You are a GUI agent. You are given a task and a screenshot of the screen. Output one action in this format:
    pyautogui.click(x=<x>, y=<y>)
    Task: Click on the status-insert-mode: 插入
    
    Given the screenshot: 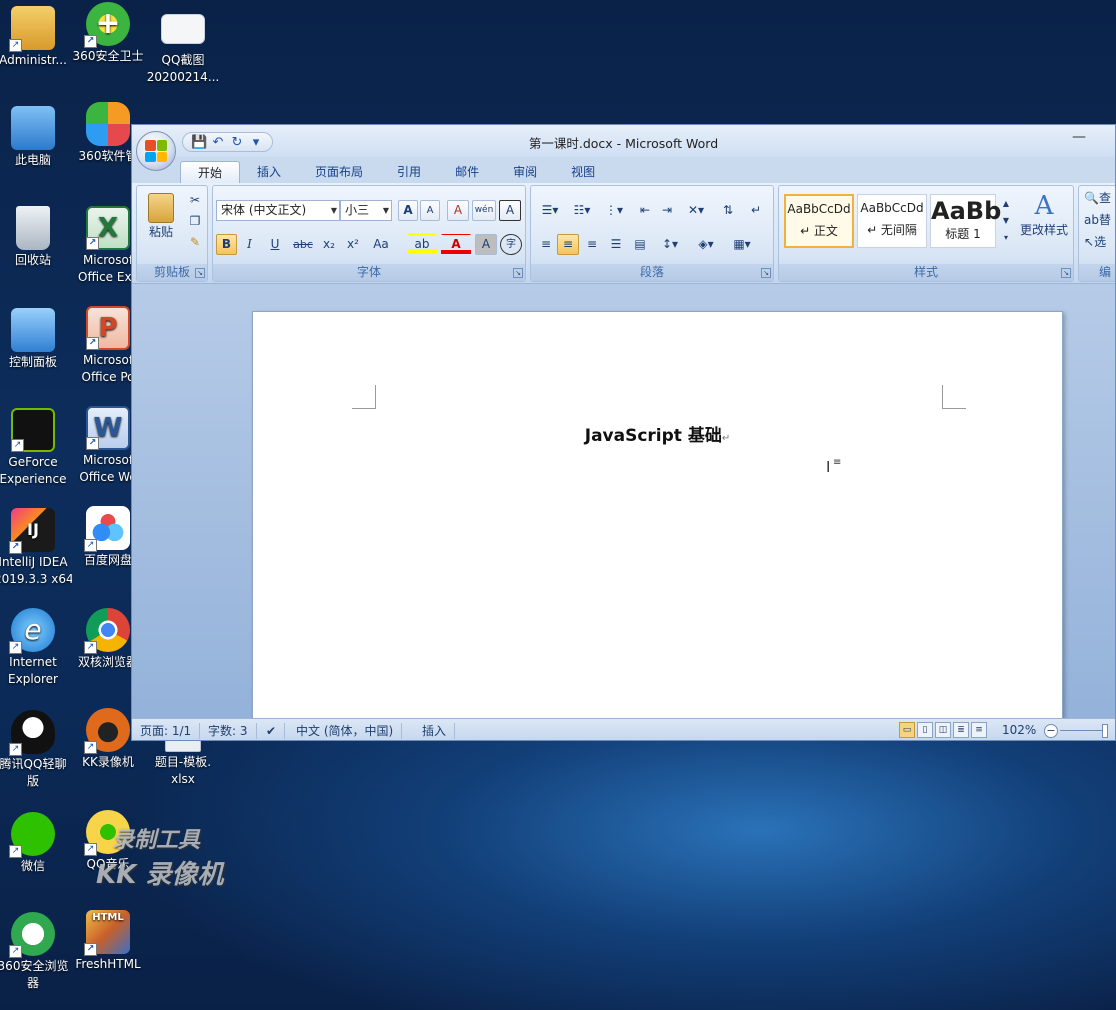 What is the action you would take?
    pyautogui.click(x=435, y=731)
    